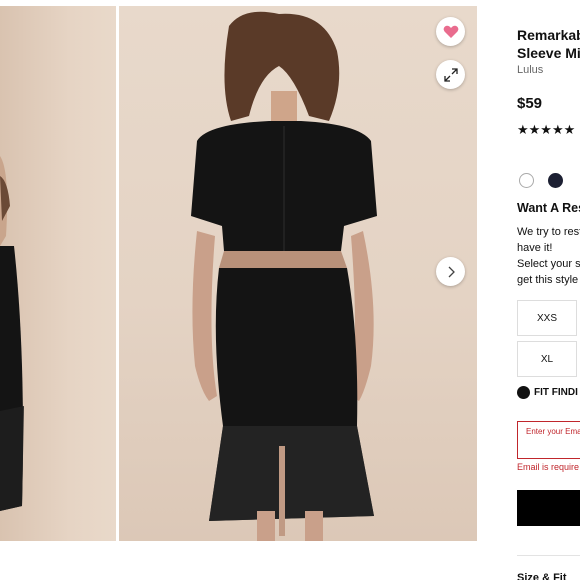 The image size is (580, 580). Describe the element at coordinates (548, 264) in the screenshot. I see `restock-line-3: Select your s` at that location.